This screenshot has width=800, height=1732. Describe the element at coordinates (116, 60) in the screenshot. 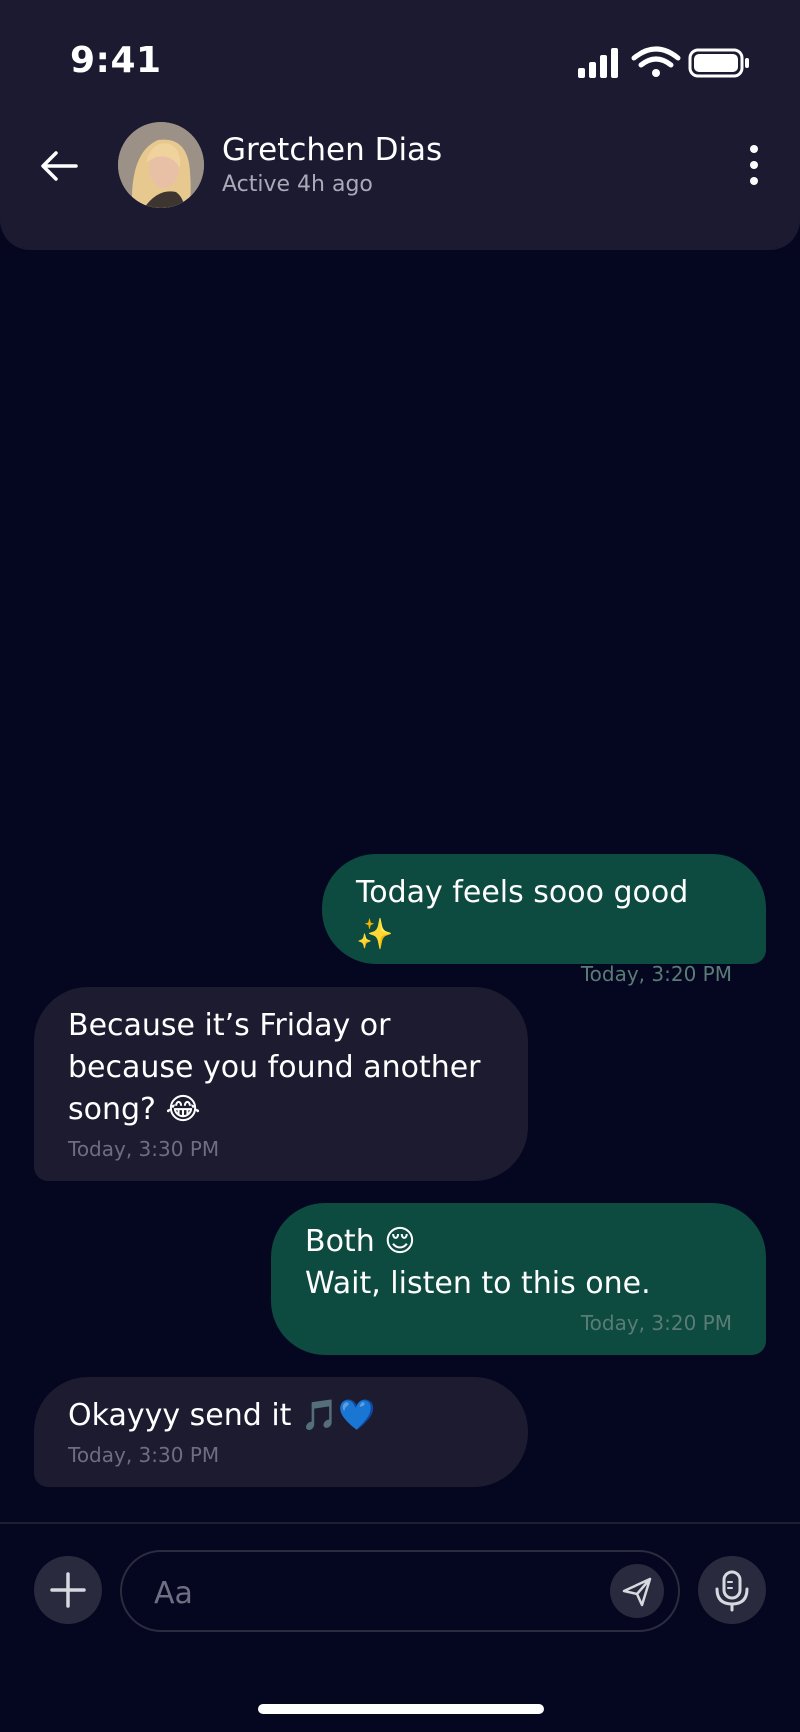

I see `status-time: 9:41` at that location.